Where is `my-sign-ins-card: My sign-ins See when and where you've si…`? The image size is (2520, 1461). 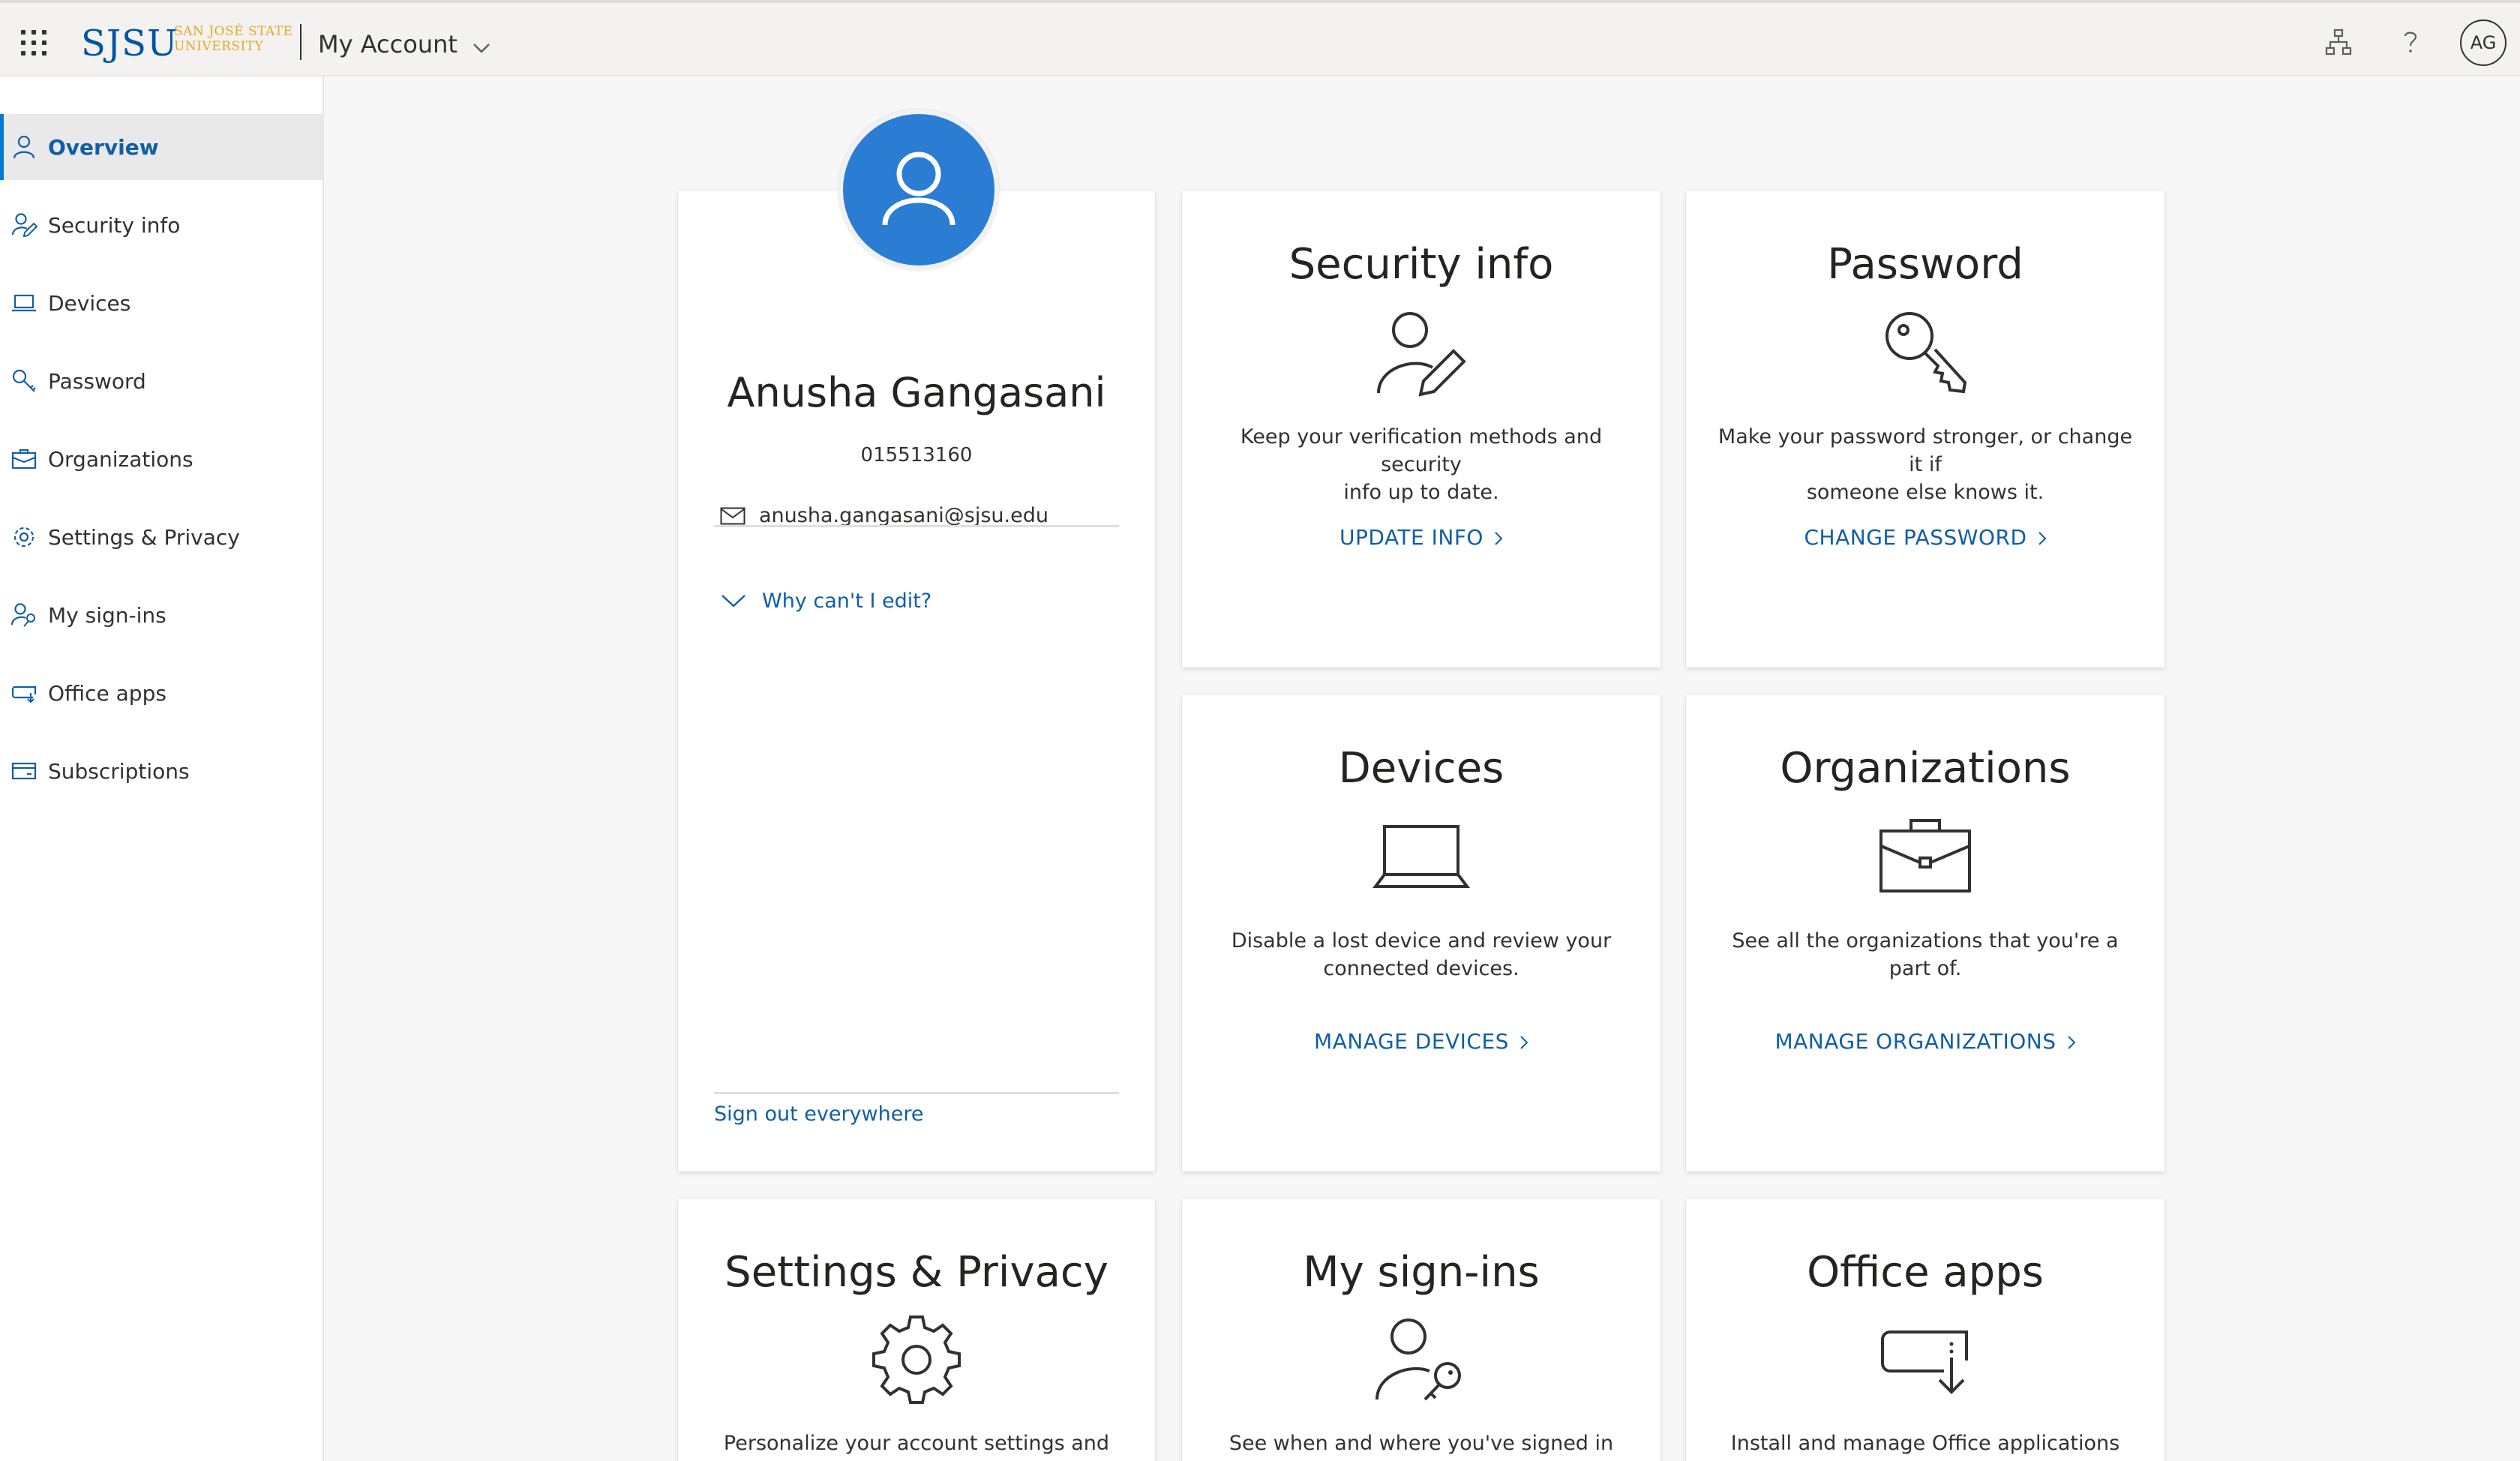 my-sign-ins-card: My sign-ins See when and where you've si… is located at coordinates (1421, 1329).